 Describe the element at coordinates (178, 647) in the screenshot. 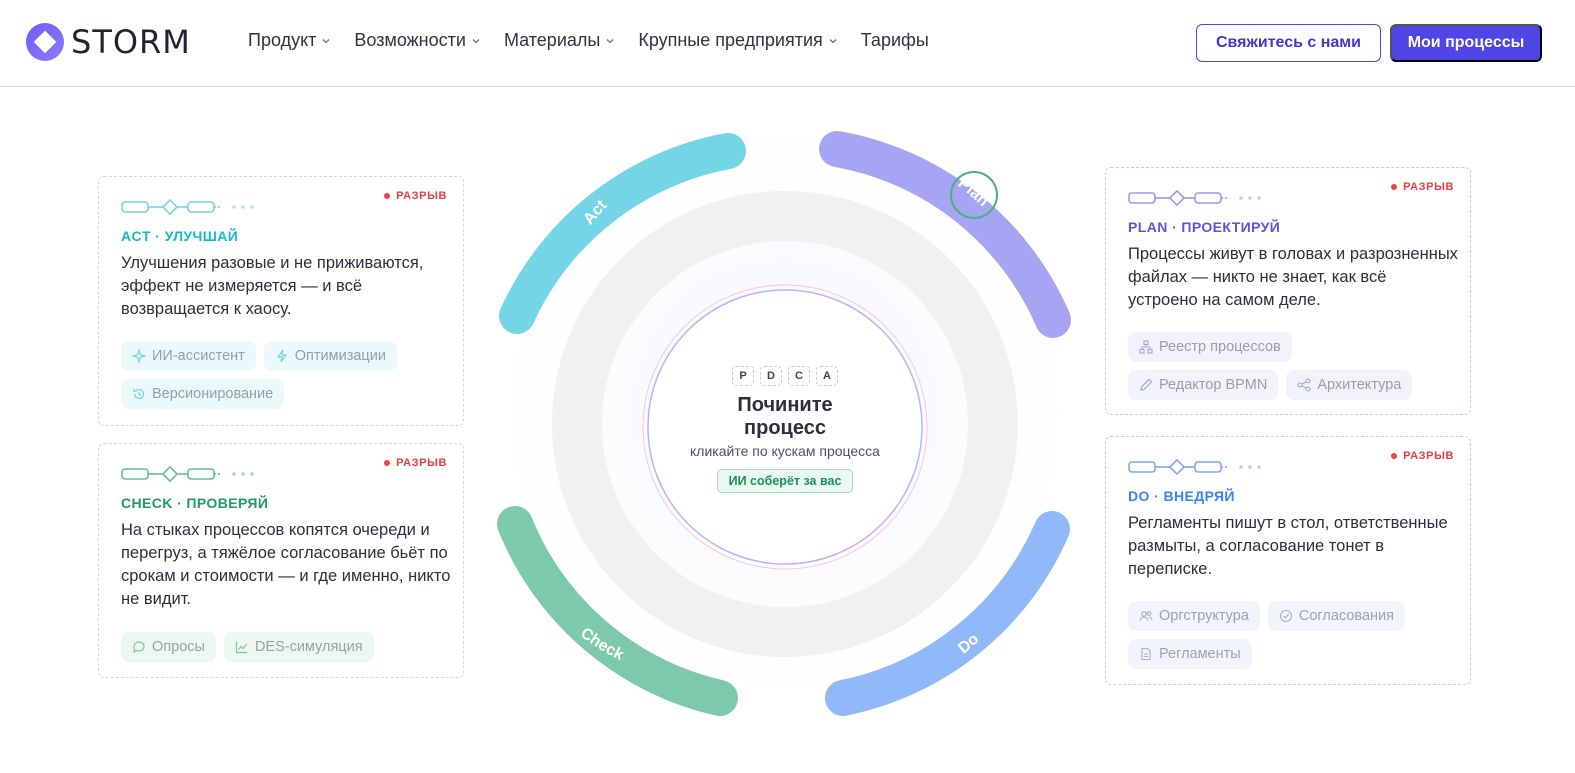

I see `chip-label: Опросы` at that location.